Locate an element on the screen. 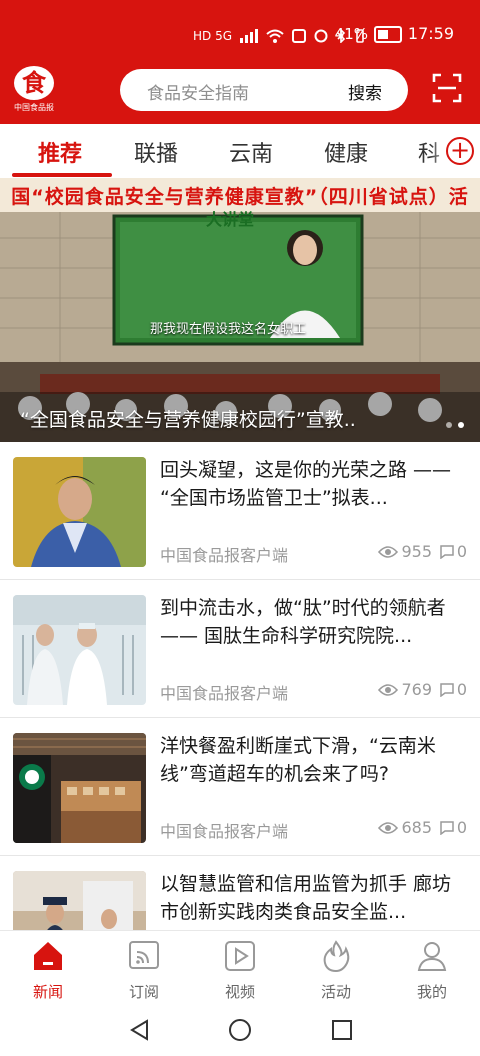  search-bar: 食品安全指南 搜索 is located at coordinates (264, 90).